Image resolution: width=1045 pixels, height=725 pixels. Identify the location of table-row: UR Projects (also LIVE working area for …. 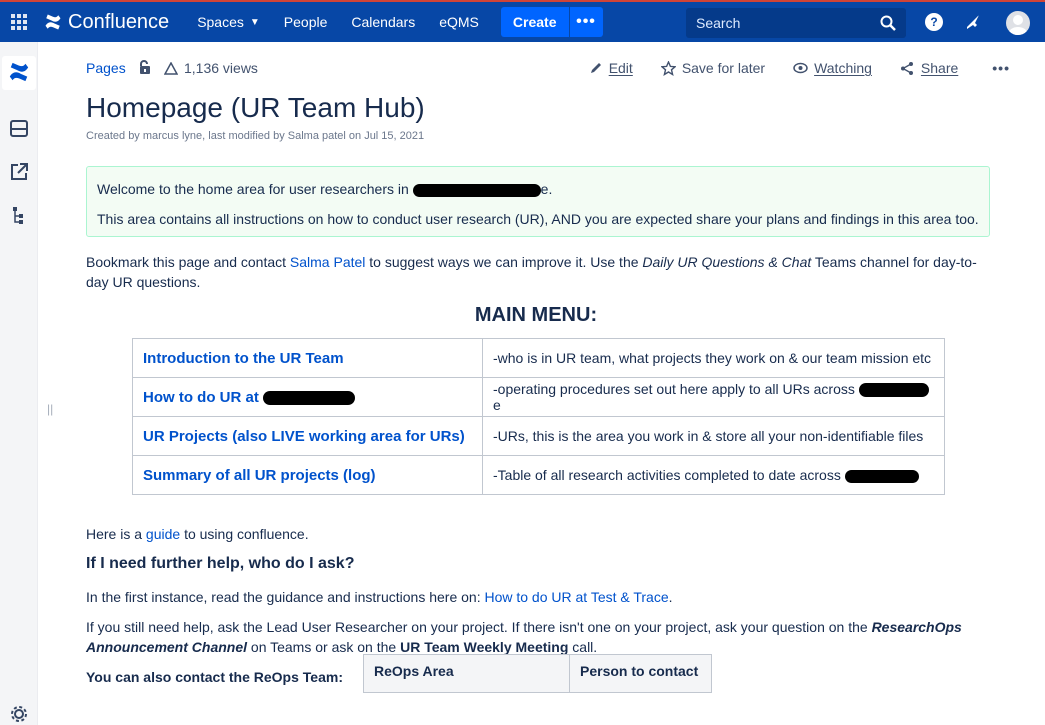
(538, 436).